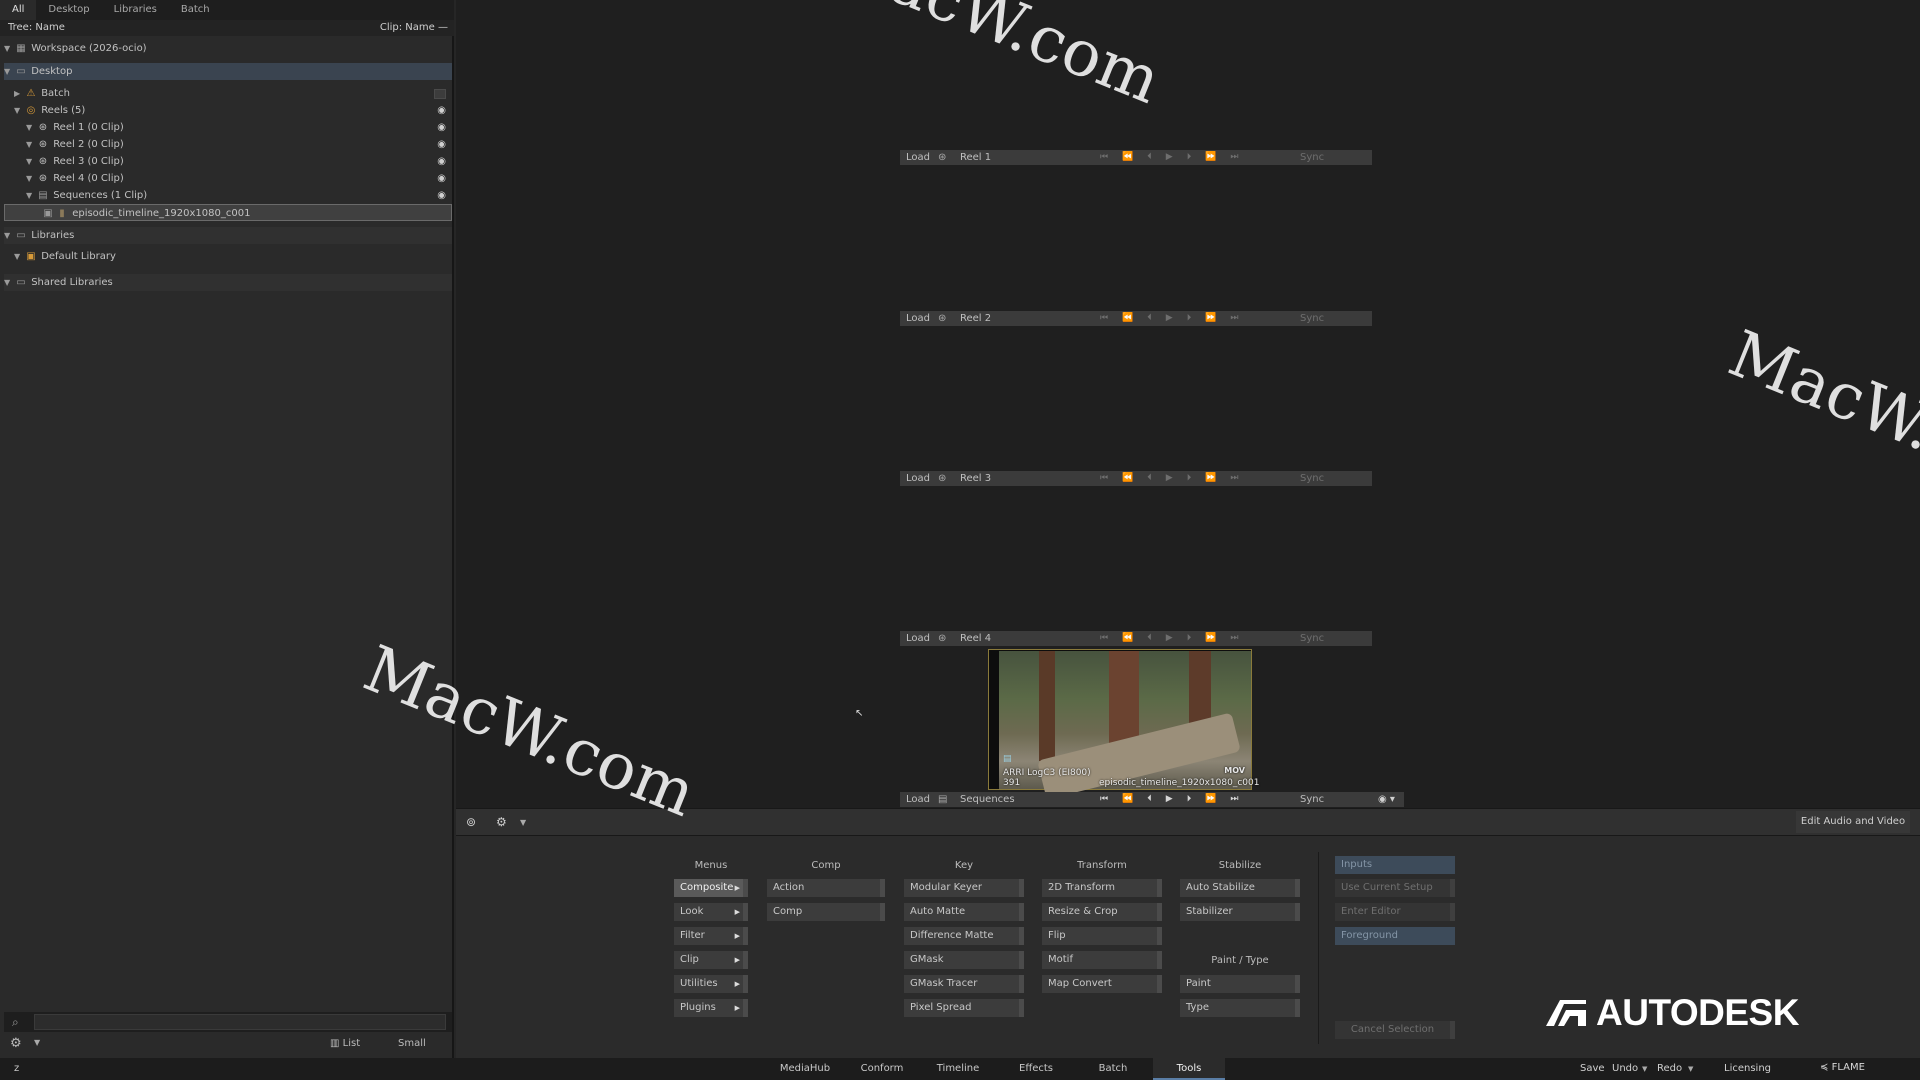 The height and width of the screenshot is (1080, 1920). Describe the element at coordinates (1395, 1030) in the screenshot. I see `cancel-selection-button: Cancel Selection` at that location.